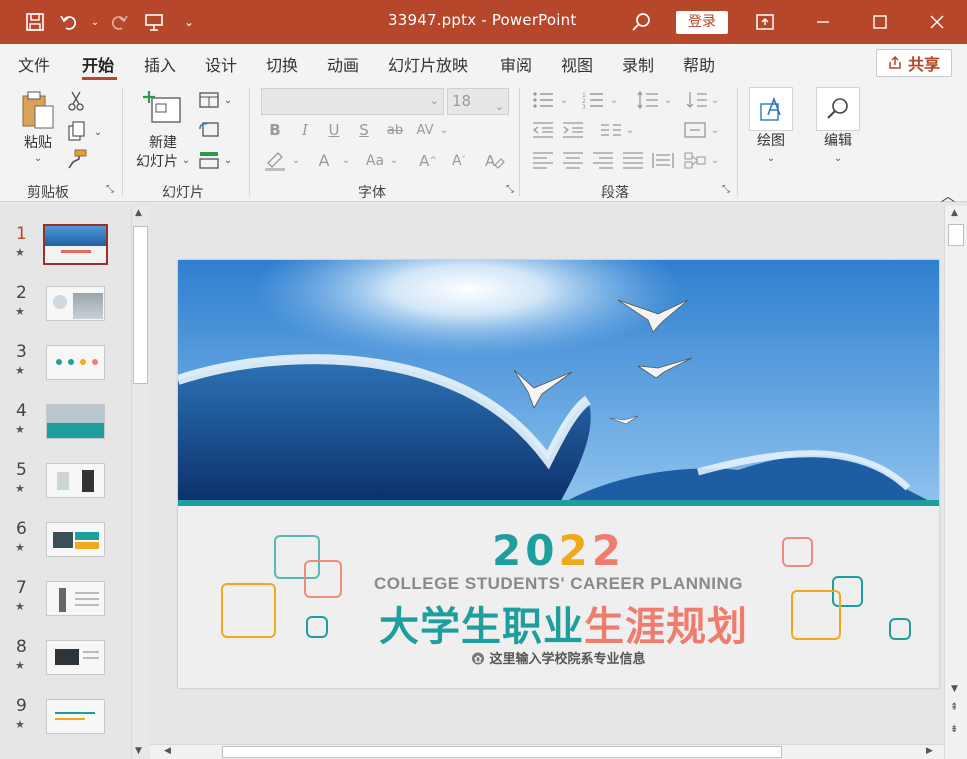 Image resolution: width=967 pixels, height=759 pixels. Describe the element at coordinates (547, 751) in the screenshot. I see `slide-horizontal-scrollbar: ◀ ▶` at that location.